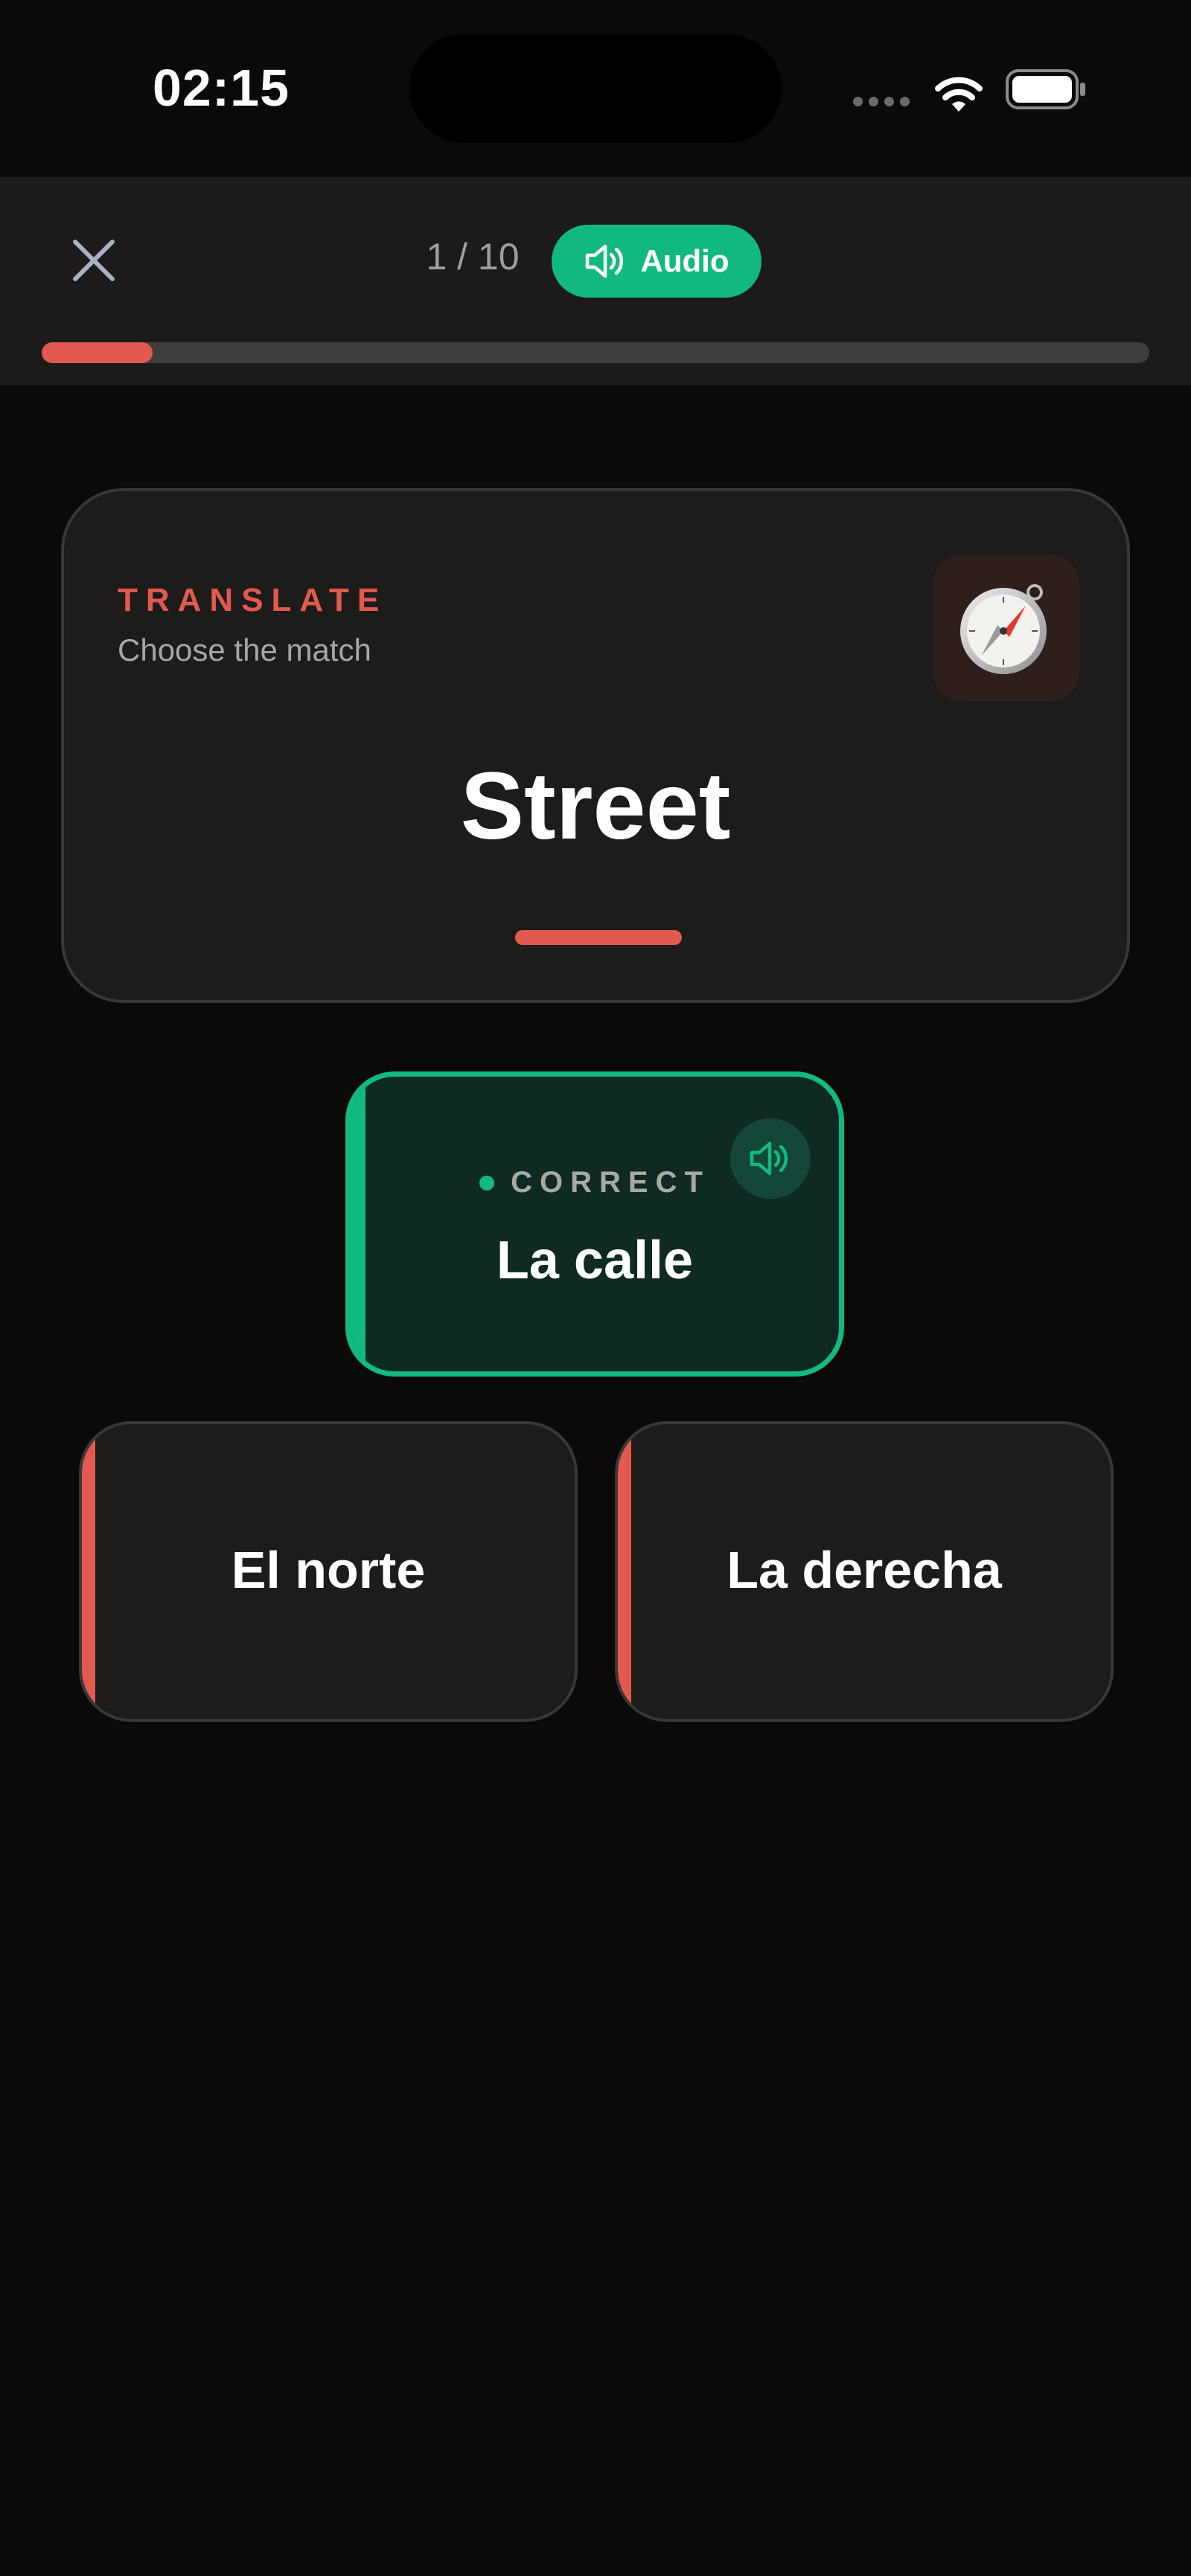 The width and height of the screenshot is (1191, 2576). Describe the element at coordinates (598, 937) in the screenshot. I see `prompt-underline` at that location.